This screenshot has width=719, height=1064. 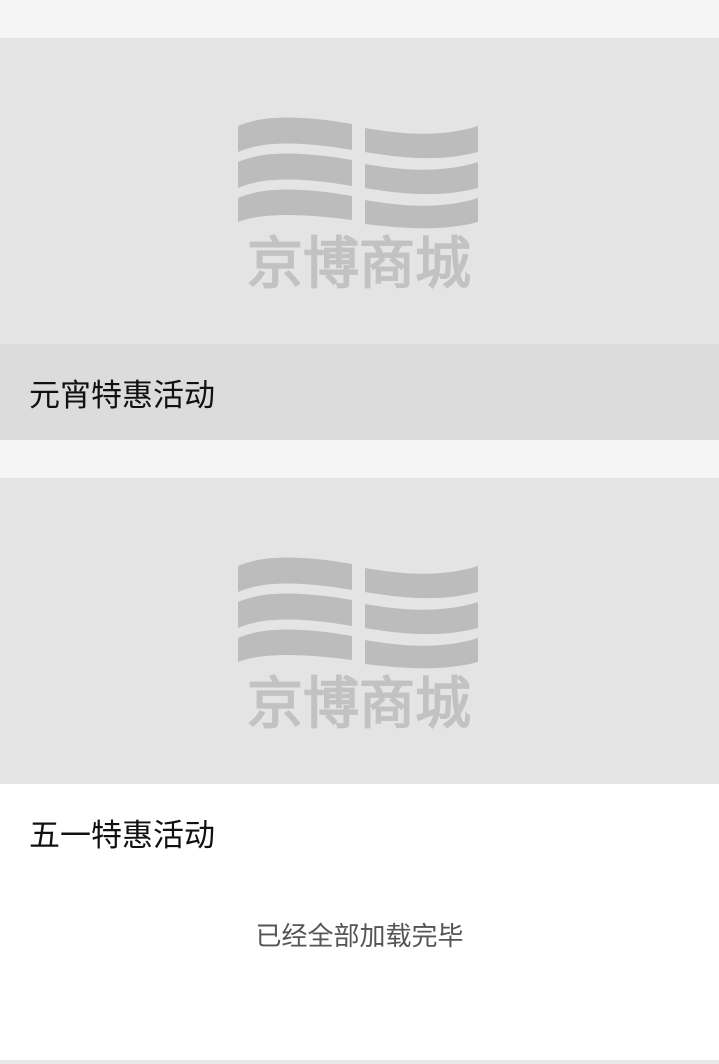 What do you see at coordinates (359, 936) in the screenshot?
I see `load-complete-text: 已经全部加载完毕` at bounding box center [359, 936].